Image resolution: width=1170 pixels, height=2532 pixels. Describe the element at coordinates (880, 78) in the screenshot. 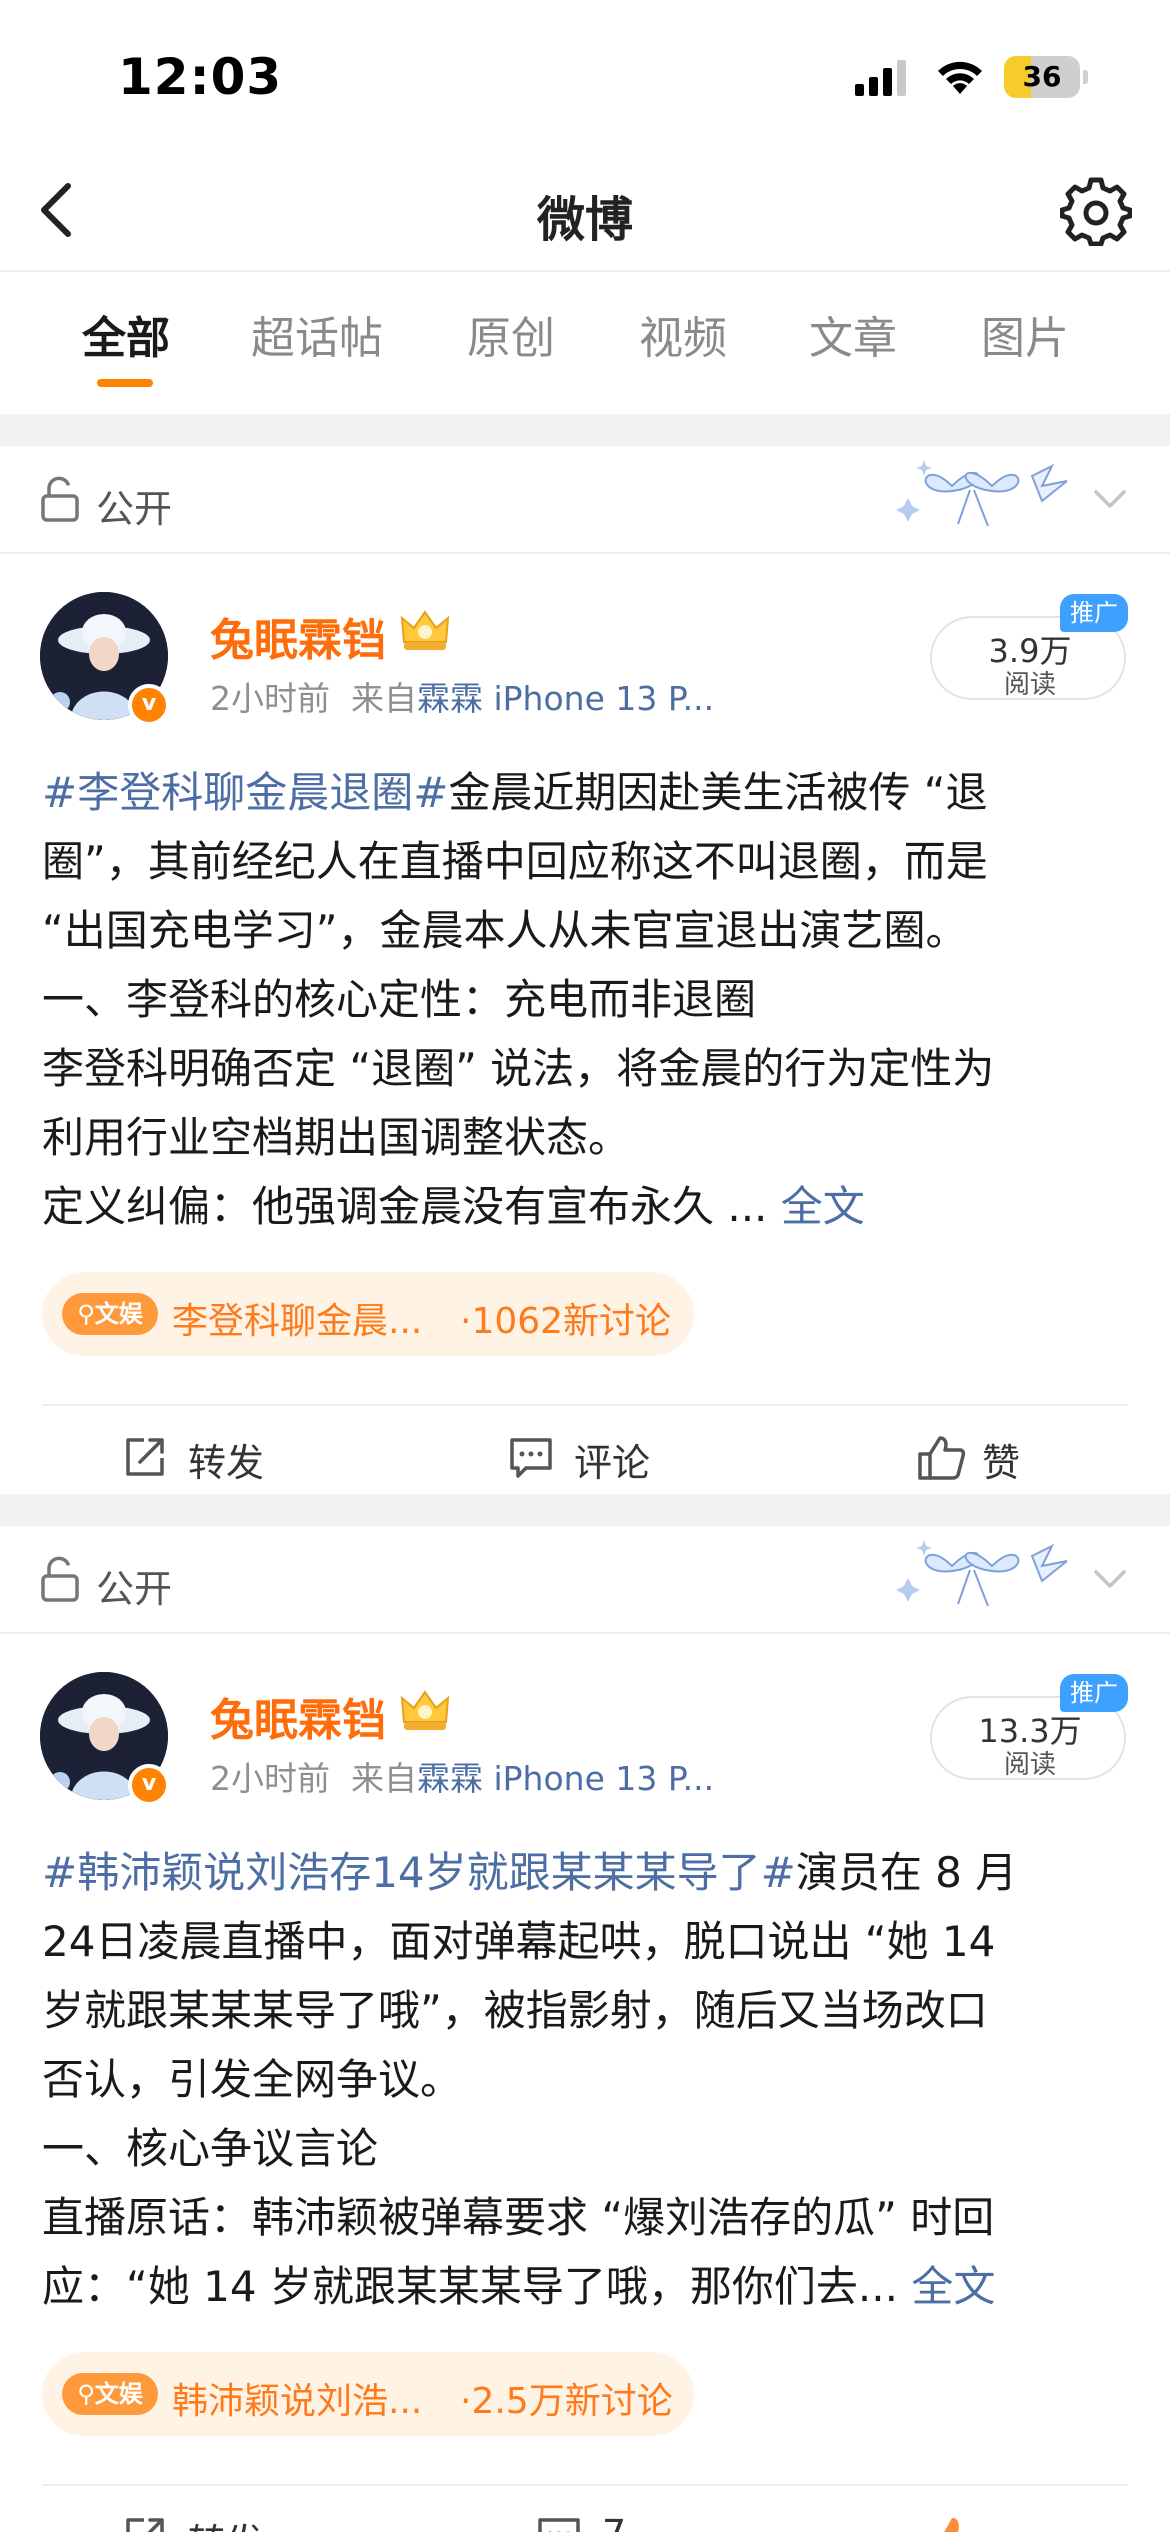

I see `cellular-signal-icon` at that location.